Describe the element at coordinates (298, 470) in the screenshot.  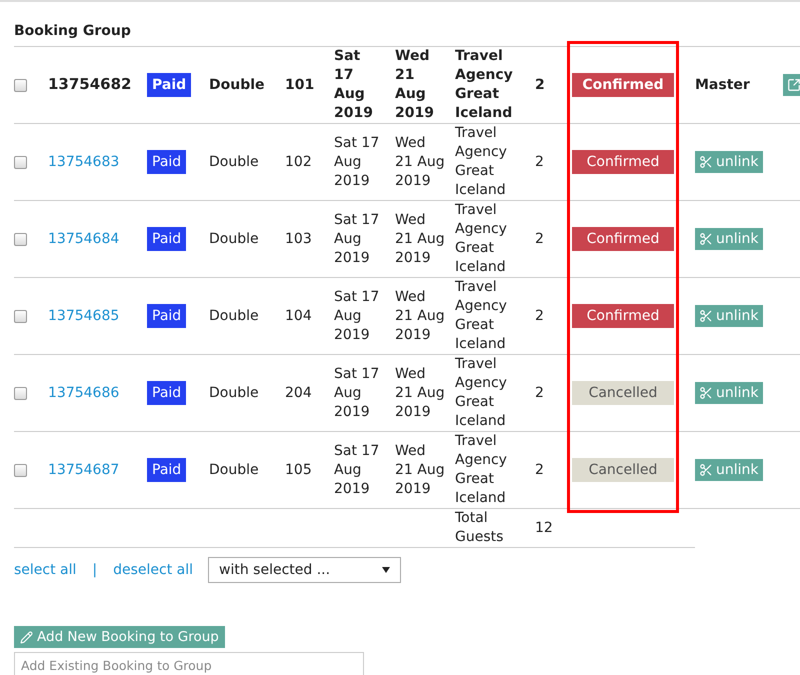
I see `room-number: 105` at that location.